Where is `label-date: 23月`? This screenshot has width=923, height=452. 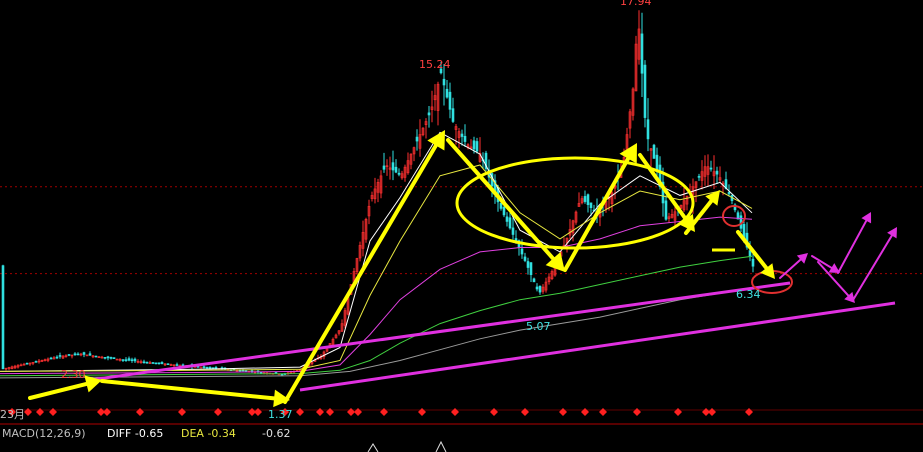
label-date: 23月 is located at coordinates (12, 414).